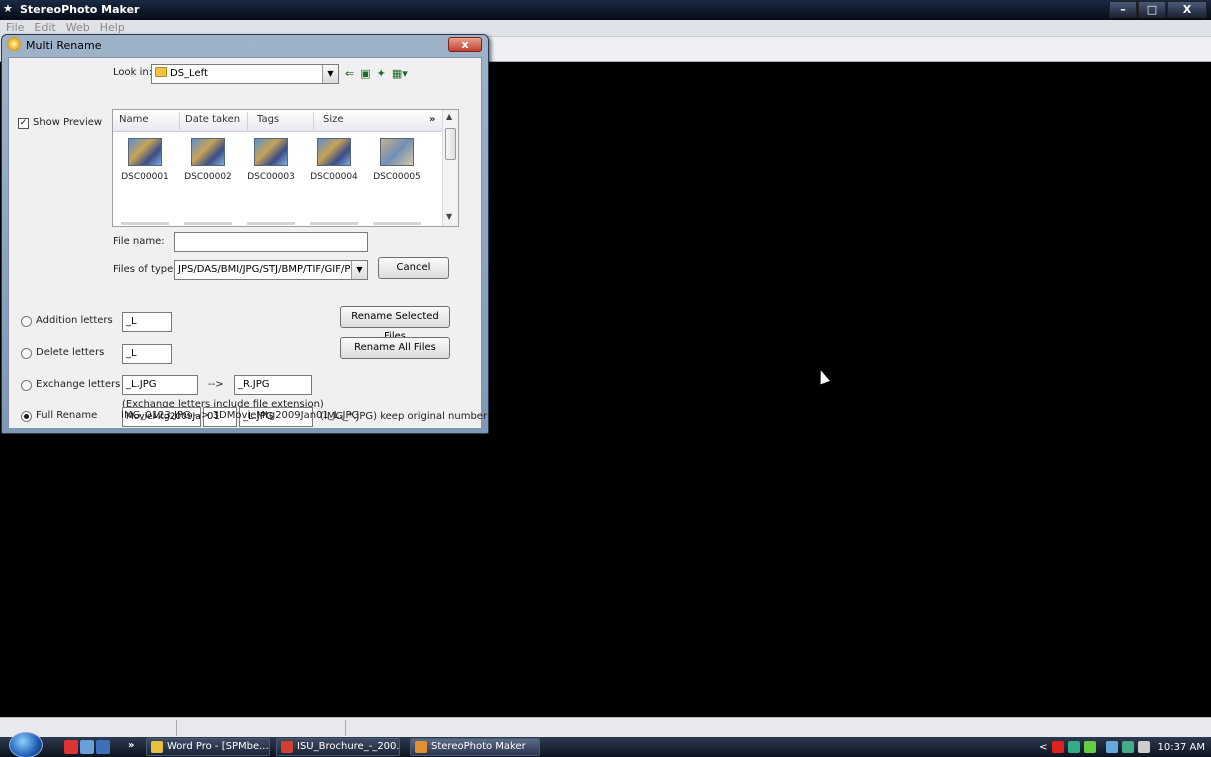 The width and height of the screenshot is (1211, 757). What do you see at coordinates (395, 348) in the screenshot?
I see `rename-all-files-button: Rename All Files` at bounding box center [395, 348].